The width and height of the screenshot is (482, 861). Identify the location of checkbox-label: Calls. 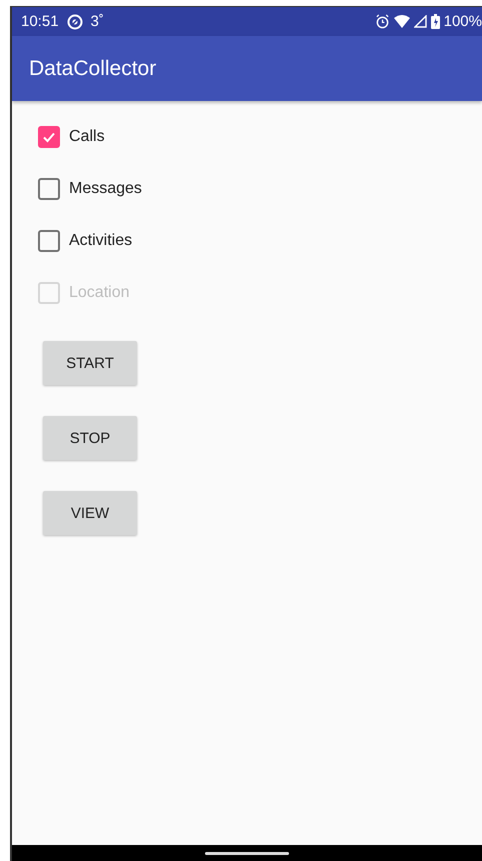
(87, 137).